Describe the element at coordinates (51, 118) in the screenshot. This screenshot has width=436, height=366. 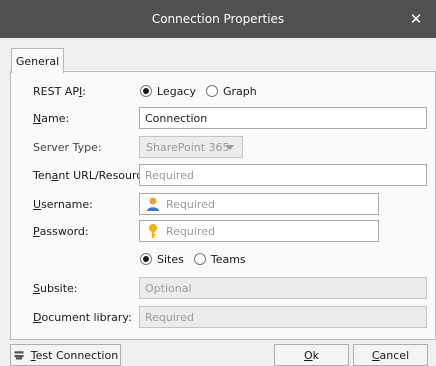
I see `name-label: Name:` at that location.